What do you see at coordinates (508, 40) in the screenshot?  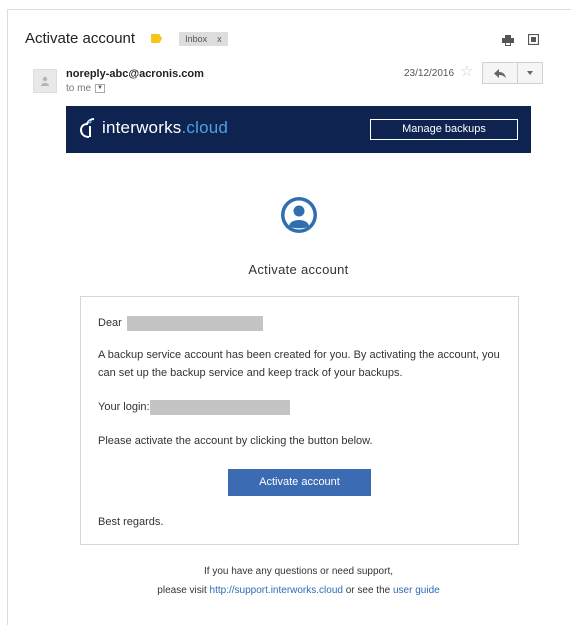 I see `print-icon` at bounding box center [508, 40].